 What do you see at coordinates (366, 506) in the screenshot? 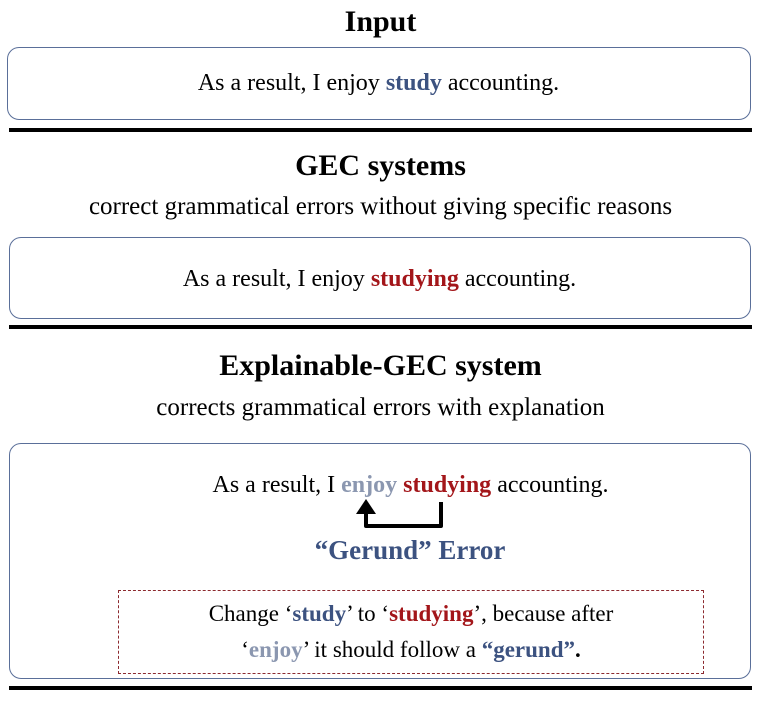
I see `arrow-head-icon` at bounding box center [366, 506].